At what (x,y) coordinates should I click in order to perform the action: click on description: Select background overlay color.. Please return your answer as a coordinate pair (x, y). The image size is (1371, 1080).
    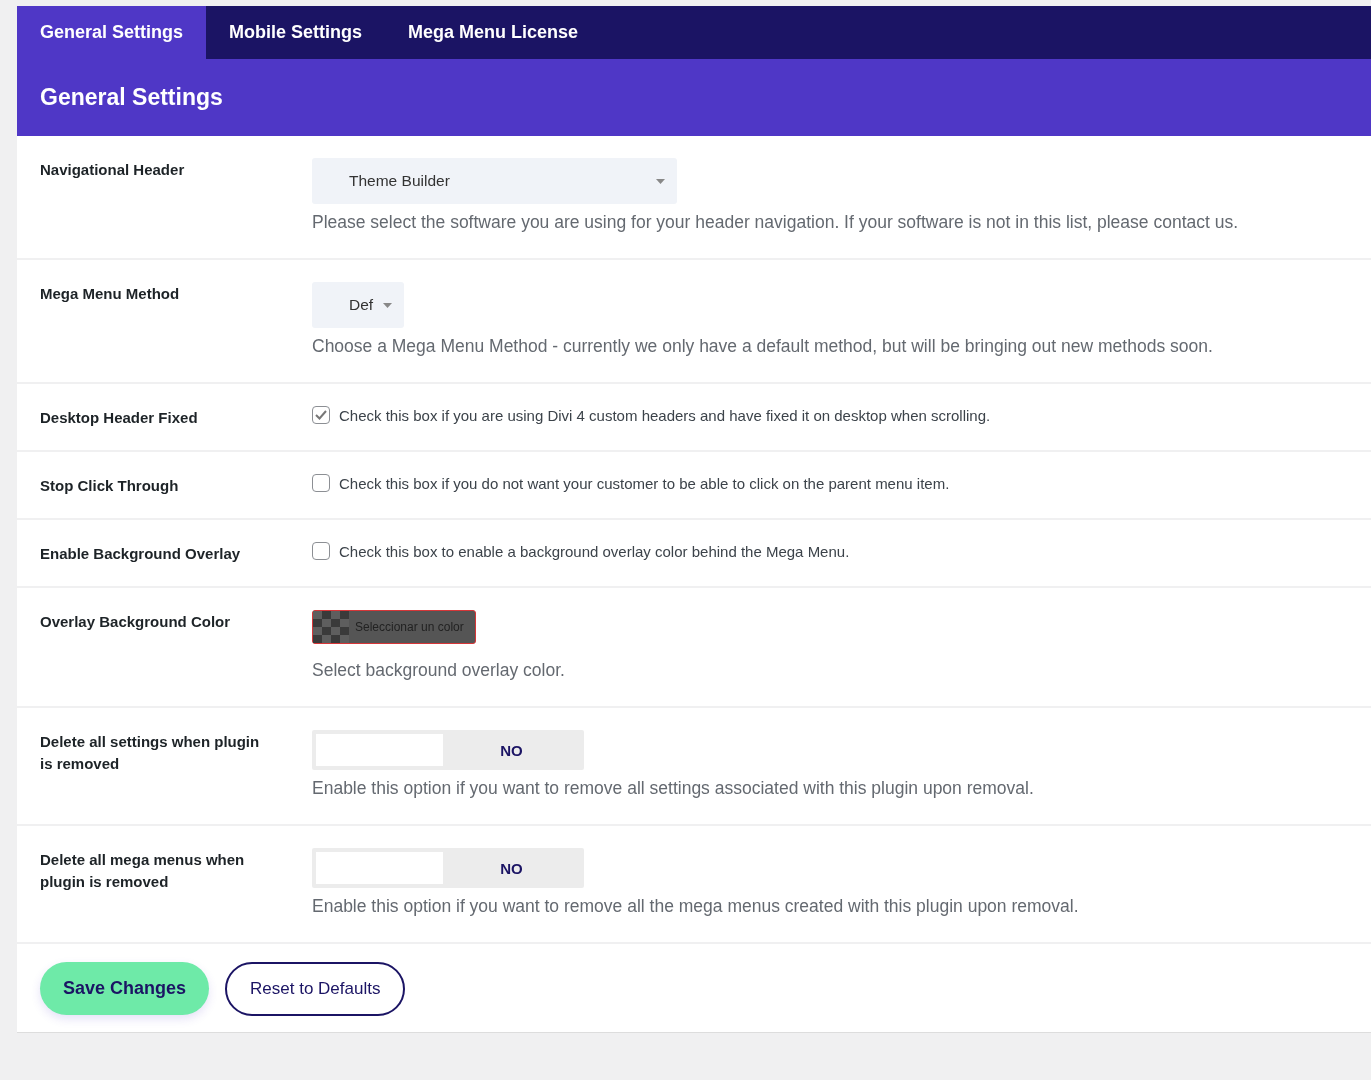
    Looking at the image, I should click on (438, 670).